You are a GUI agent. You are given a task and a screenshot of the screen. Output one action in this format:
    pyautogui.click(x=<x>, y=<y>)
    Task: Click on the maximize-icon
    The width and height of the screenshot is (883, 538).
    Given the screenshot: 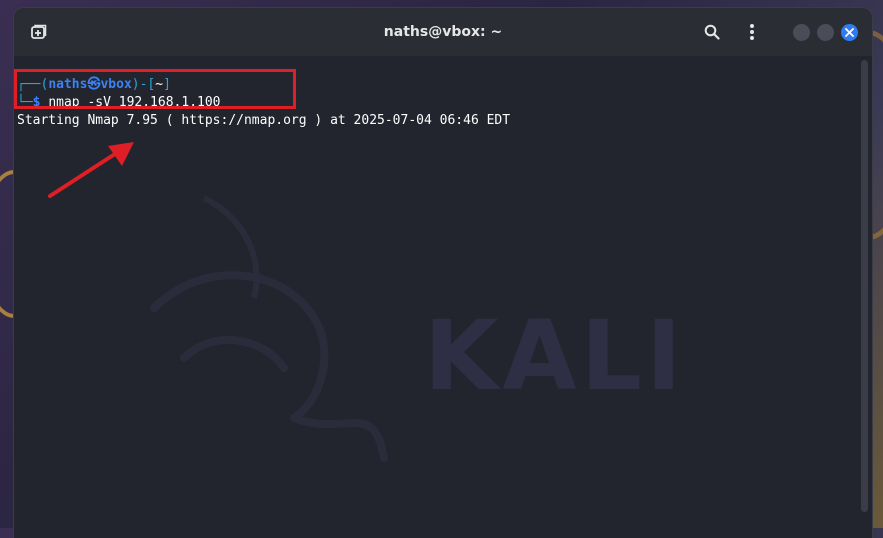 What is the action you would take?
    pyautogui.click(x=825, y=32)
    